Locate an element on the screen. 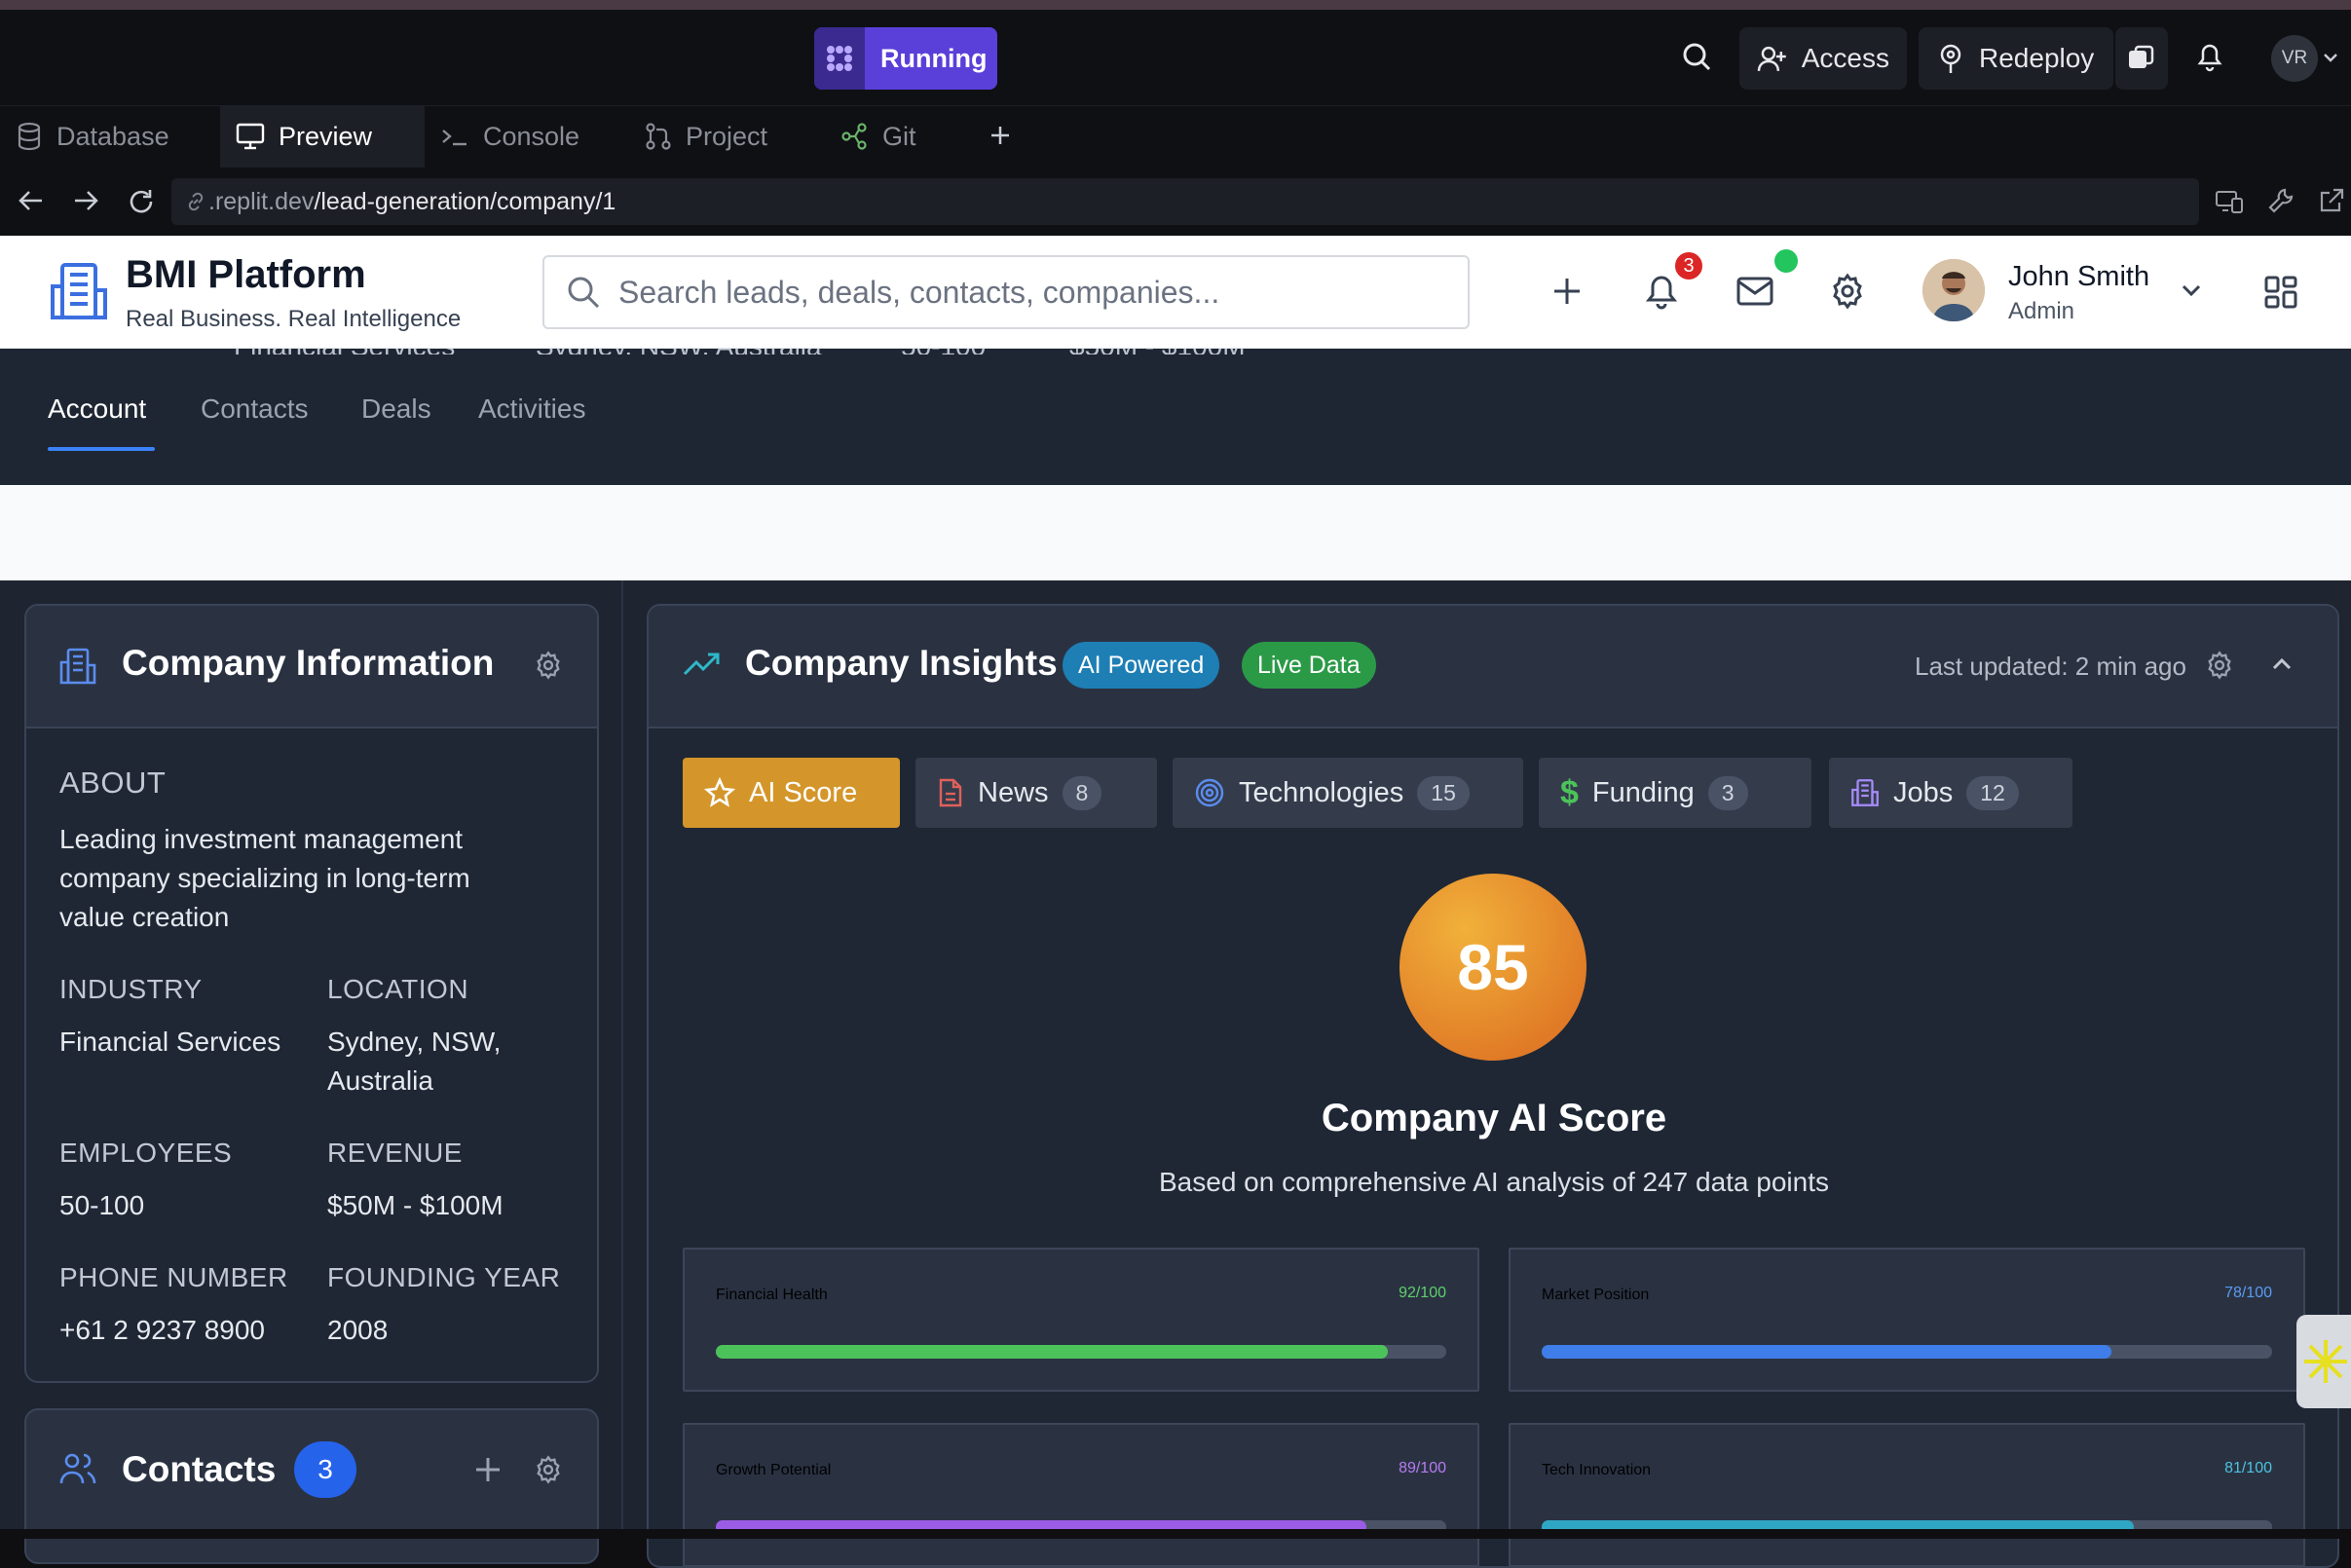  add-tab-icon is located at coordinates (1000, 135).